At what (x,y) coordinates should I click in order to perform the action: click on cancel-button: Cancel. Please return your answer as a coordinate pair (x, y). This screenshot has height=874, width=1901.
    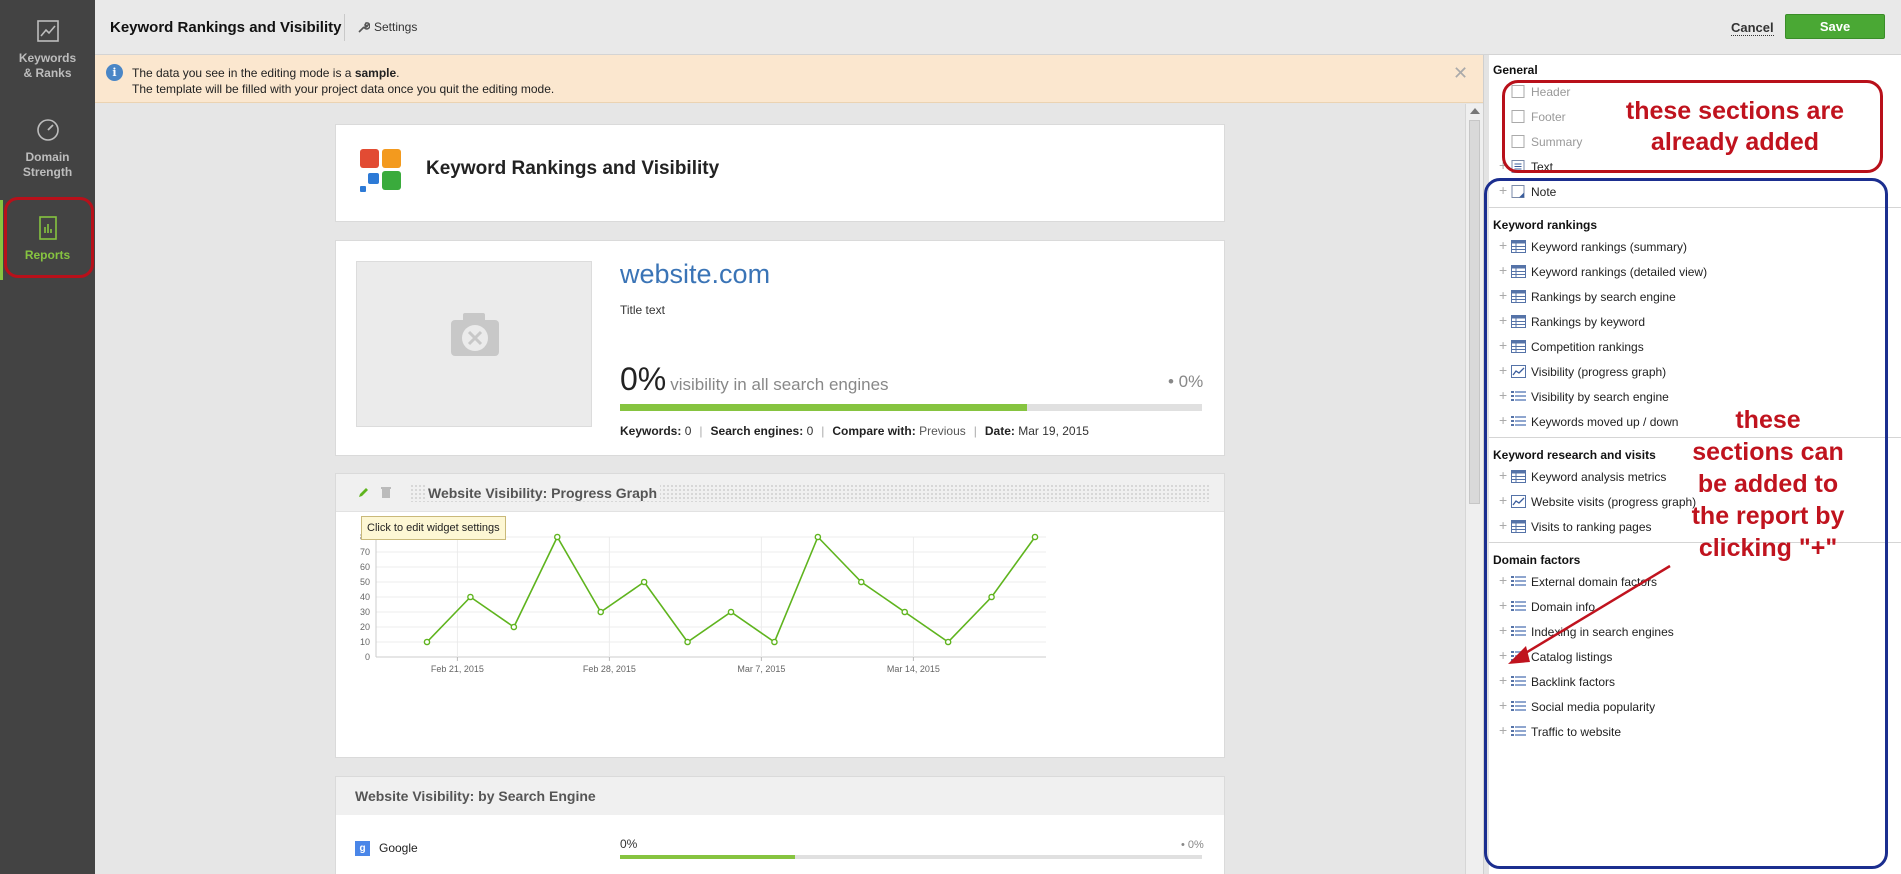
    Looking at the image, I should click on (1752, 28).